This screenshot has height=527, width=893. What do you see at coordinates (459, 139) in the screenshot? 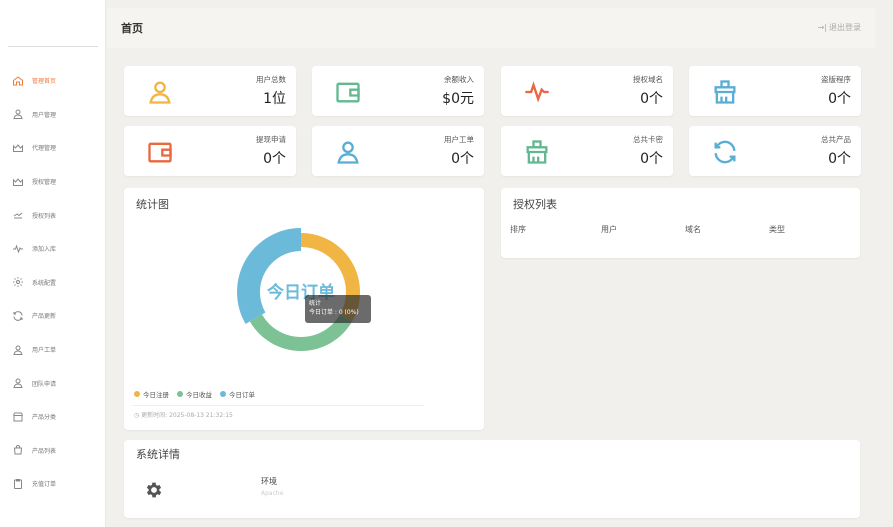
I see `stat-label: 用户工单` at bounding box center [459, 139].